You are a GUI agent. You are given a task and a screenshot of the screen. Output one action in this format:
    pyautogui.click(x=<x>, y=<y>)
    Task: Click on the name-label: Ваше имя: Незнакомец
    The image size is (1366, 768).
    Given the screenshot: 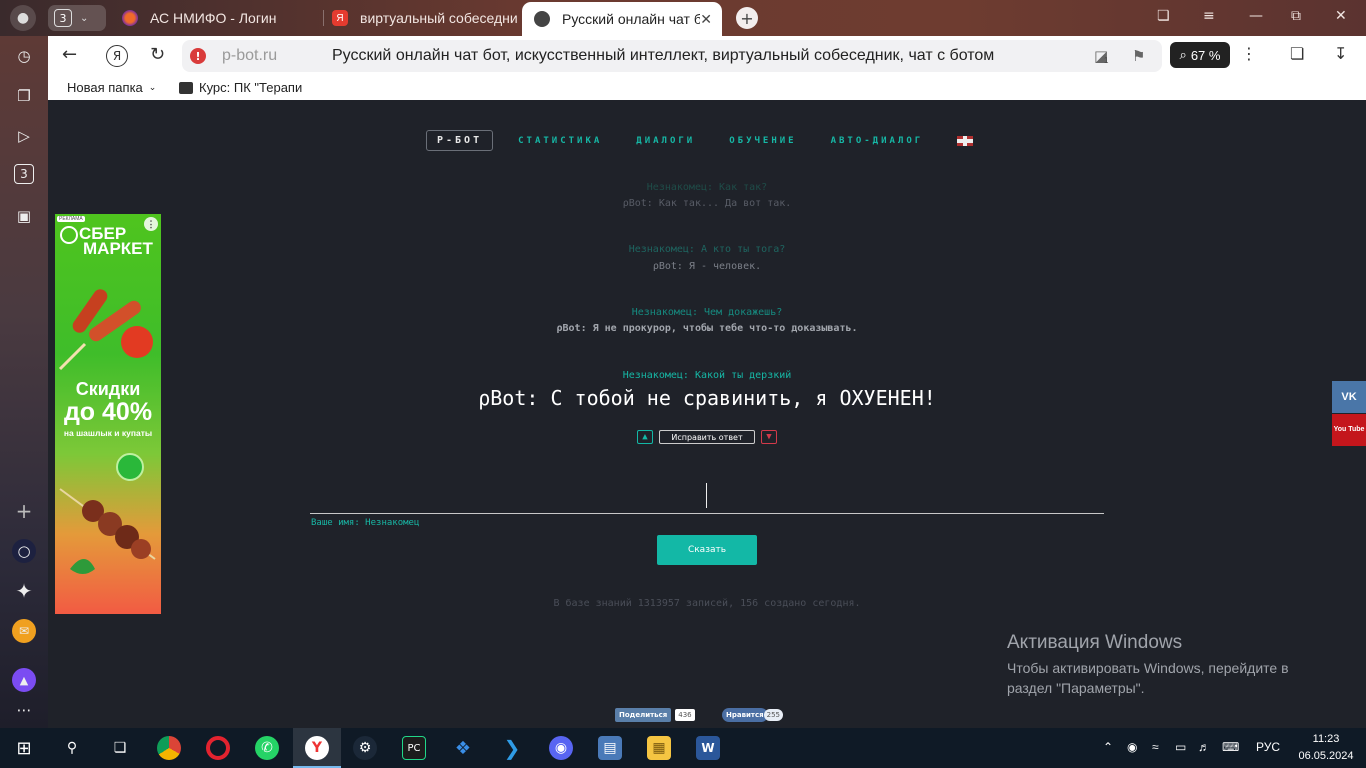 What is the action you would take?
    pyautogui.click(x=365, y=523)
    